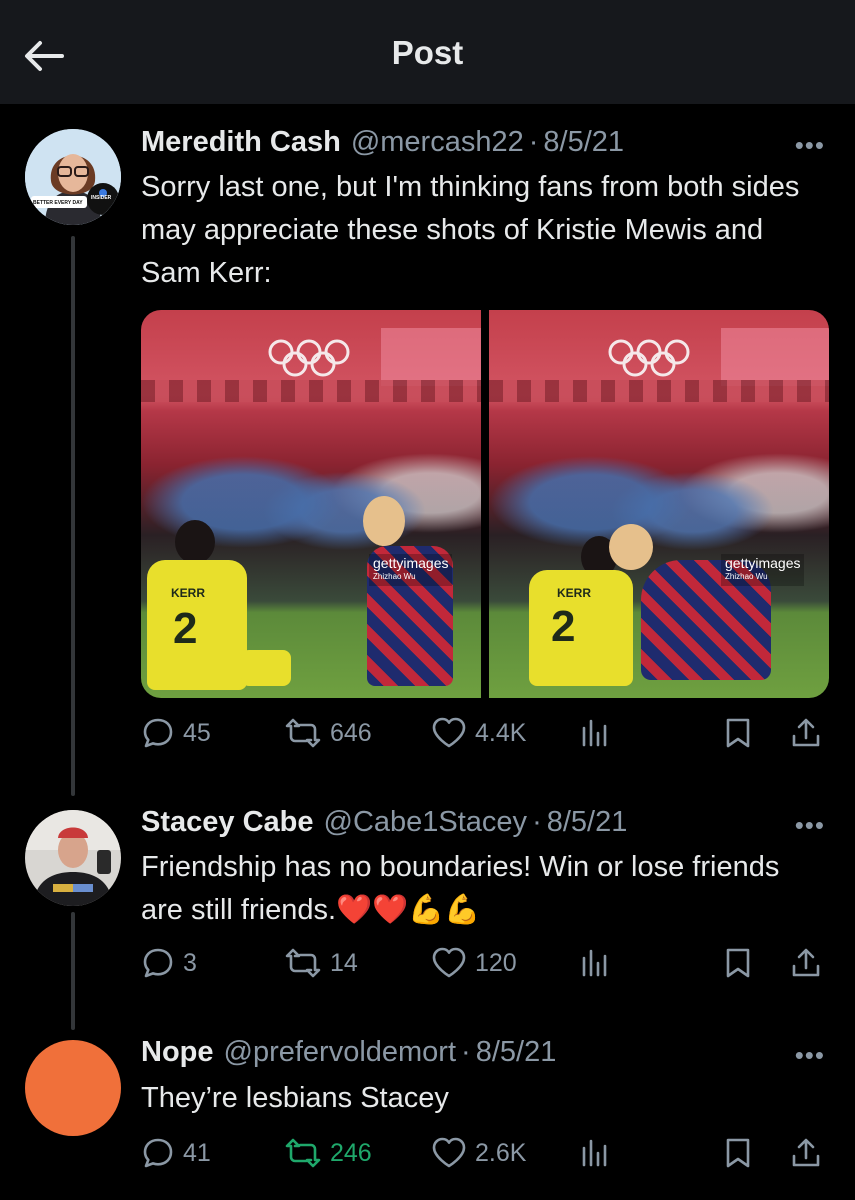 The width and height of the screenshot is (855, 1200). Describe the element at coordinates (340, 1052) in the screenshot. I see `author-handle: @prefervoldemort` at that location.